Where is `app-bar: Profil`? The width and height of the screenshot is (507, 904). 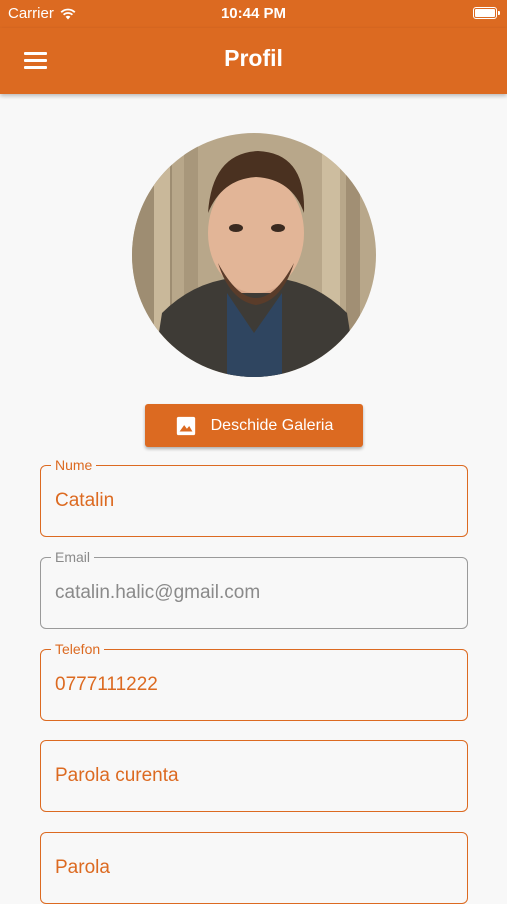 app-bar: Profil is located at coordinates (253, 61).